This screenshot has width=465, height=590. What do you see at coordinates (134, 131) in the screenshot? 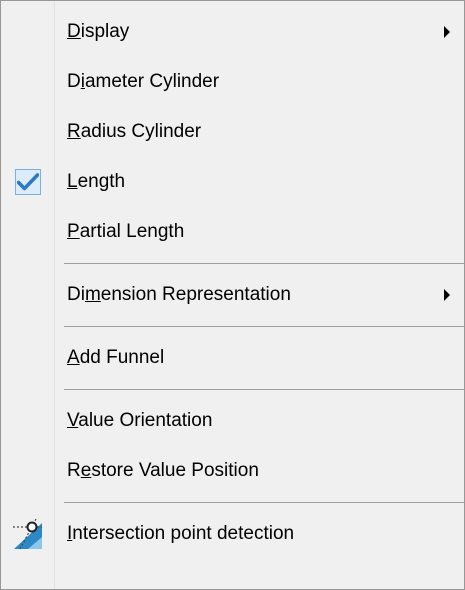
I see `menu-item-label: Radius Cylinder` at bounding box center [134, 131].